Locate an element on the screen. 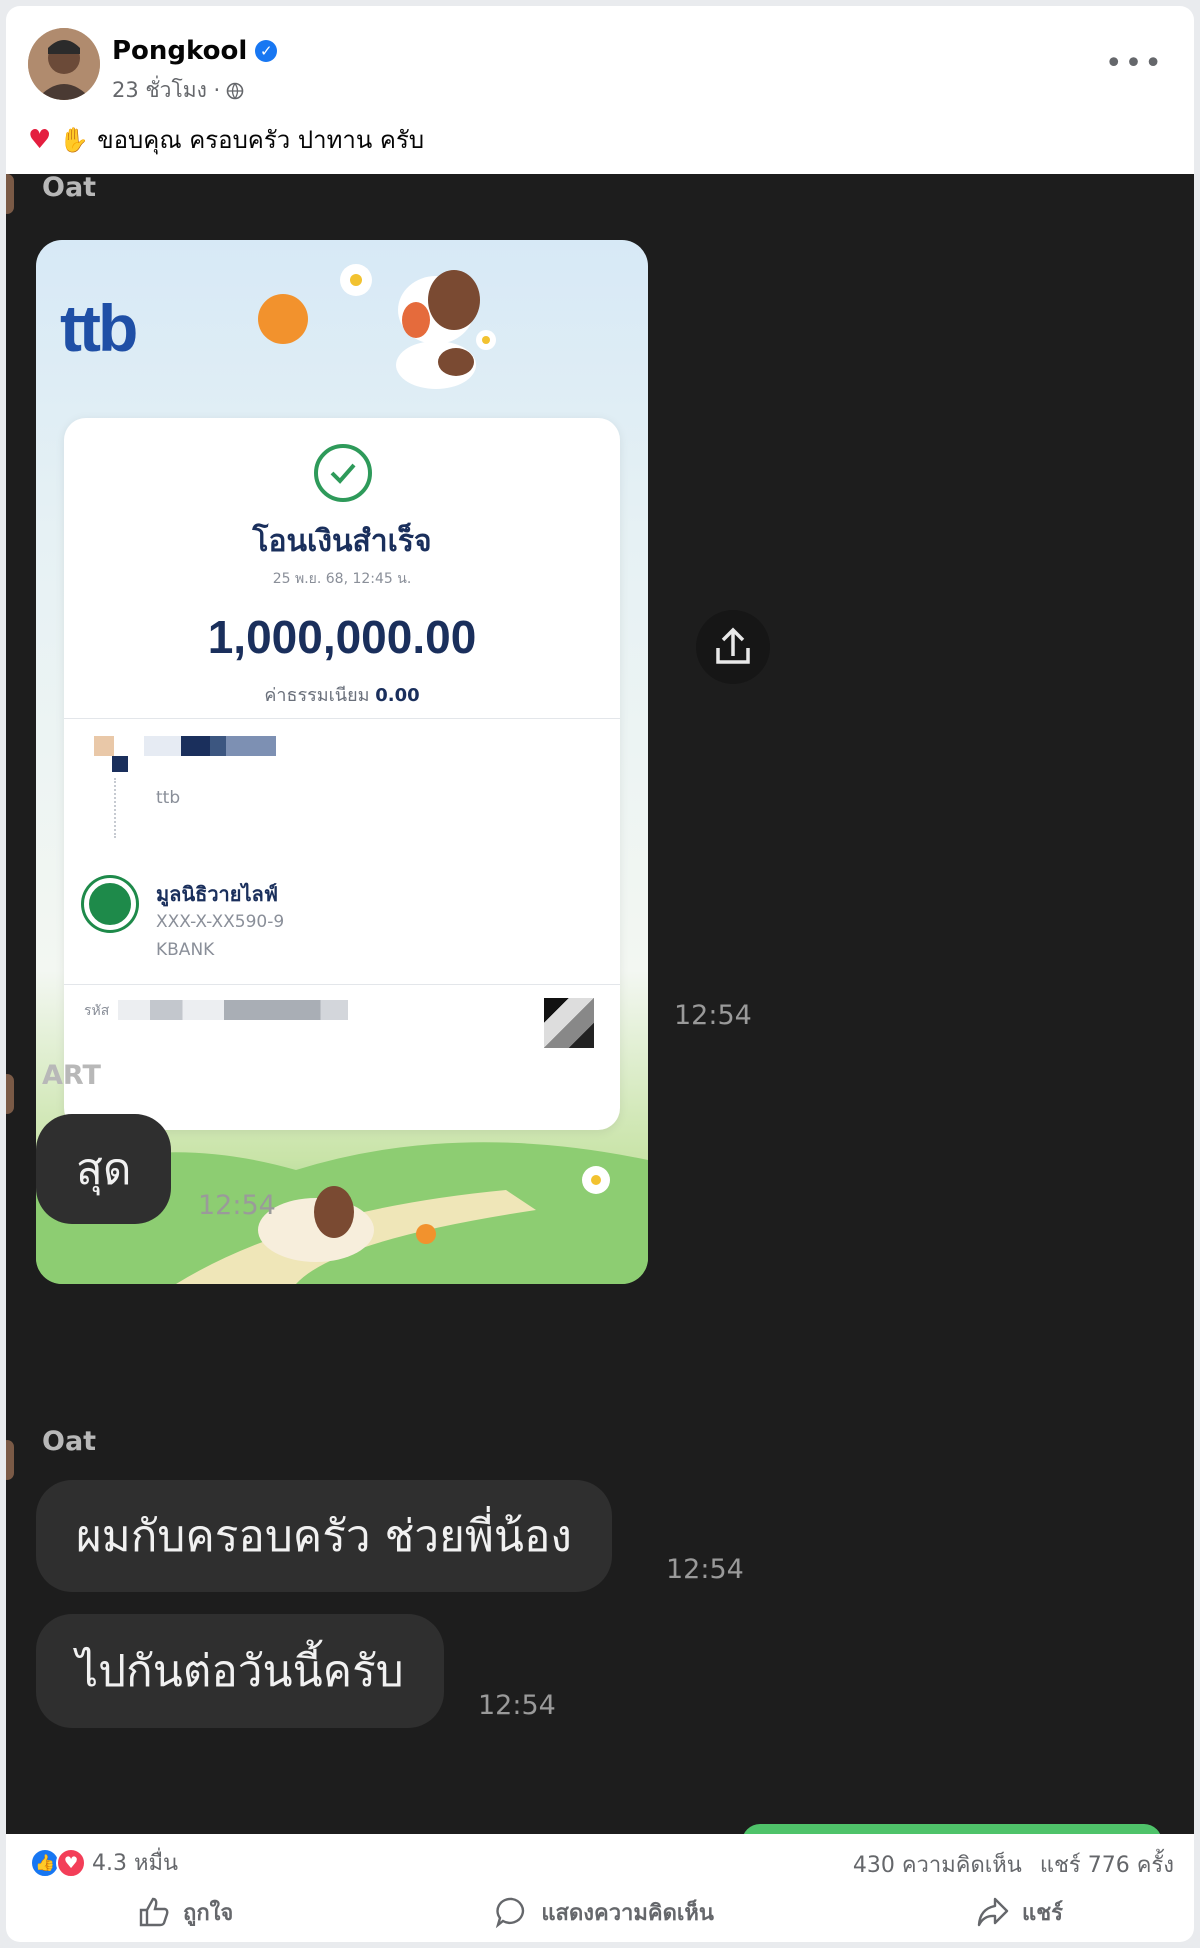 The image size is (1200, 1948). reactions-count: 4.3 หมื่น is located at coordinates (135, 1862).